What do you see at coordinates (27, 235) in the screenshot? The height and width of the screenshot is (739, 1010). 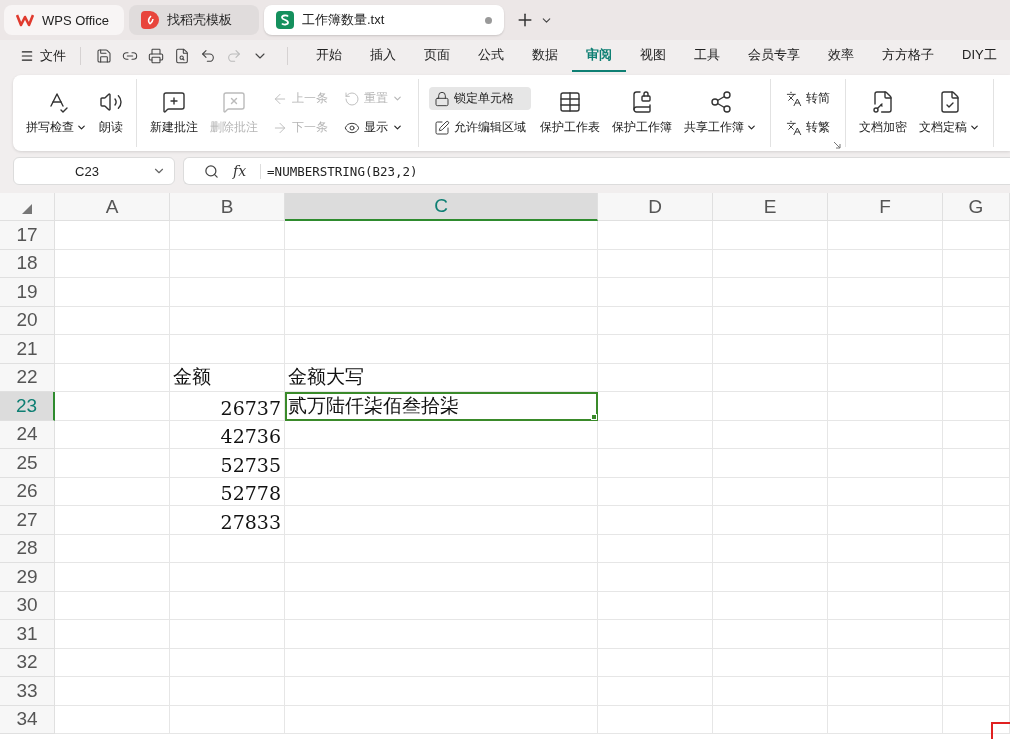 I see `row-header: 17` at bounding box center [27, 235].